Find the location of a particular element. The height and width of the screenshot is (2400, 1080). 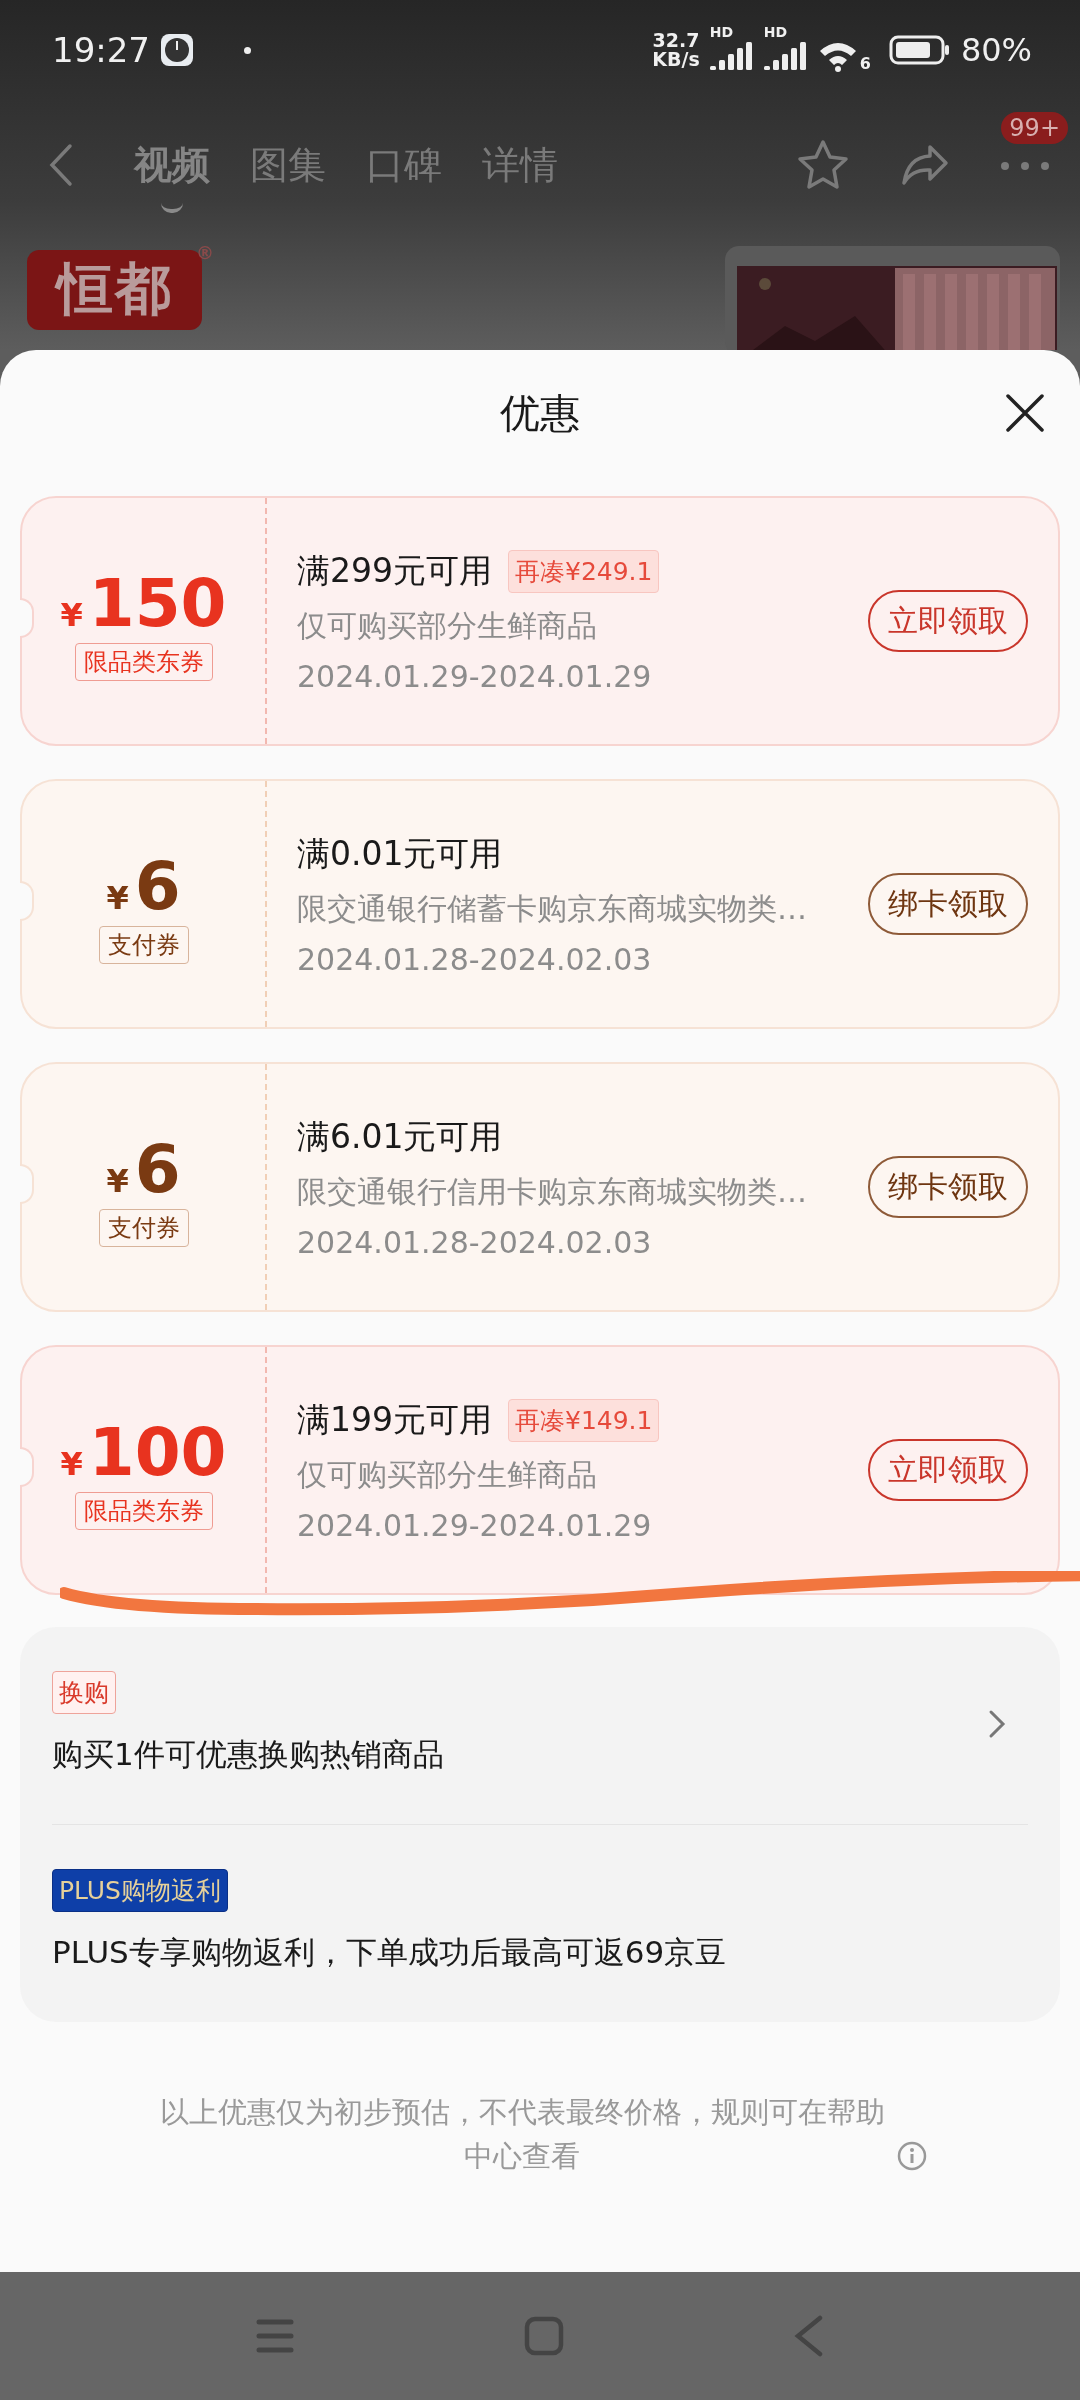

nav-tab: 详情 is located at coordinates (520, 165).